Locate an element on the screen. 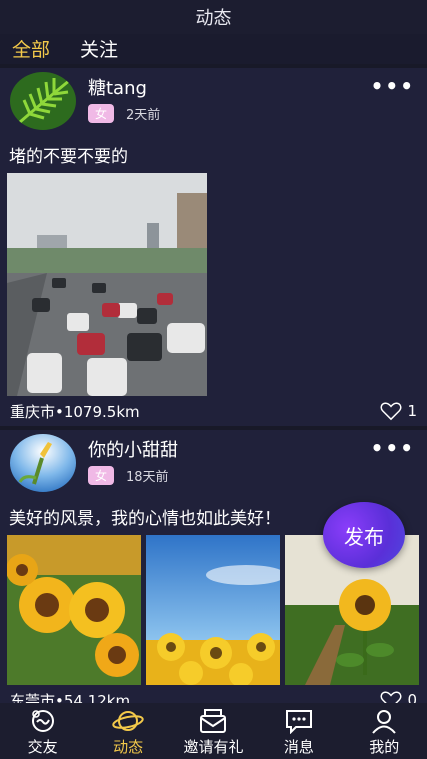 This screenshot has width=427, height=759. message-icon is located at coordinates (299, 721).